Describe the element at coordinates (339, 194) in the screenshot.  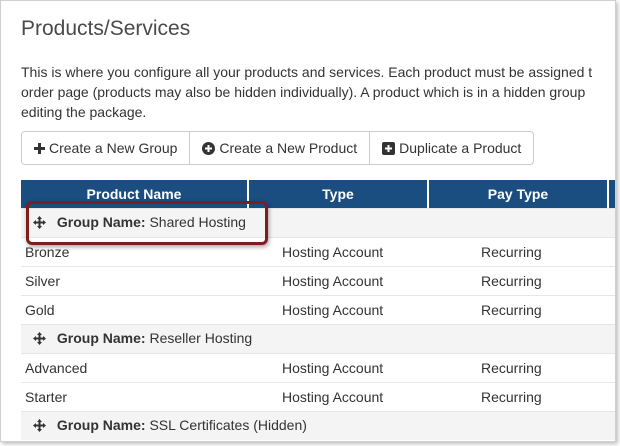
I see `column-header-type: Type` at that location.